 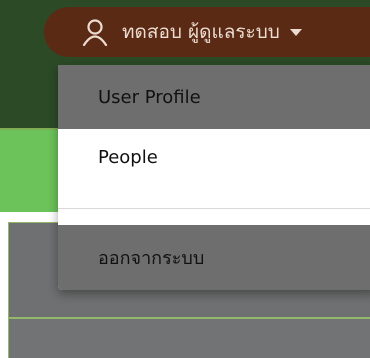 What do you see at coordinates (149, 97) in the screenshot?
I see `menu-item-label: User Profile` at bounding box center [149, 97].